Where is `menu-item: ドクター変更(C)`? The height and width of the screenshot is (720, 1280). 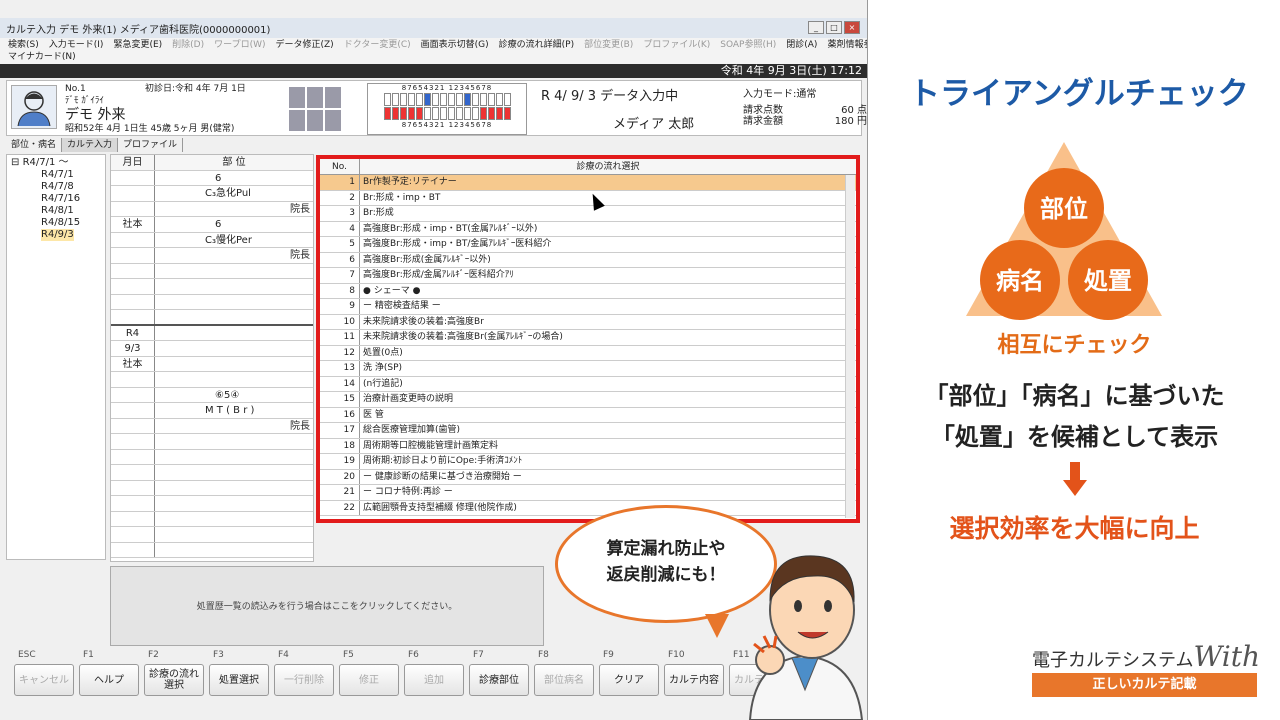 menu-item: ドクター変更(C) is located at coordinates (377, 45).